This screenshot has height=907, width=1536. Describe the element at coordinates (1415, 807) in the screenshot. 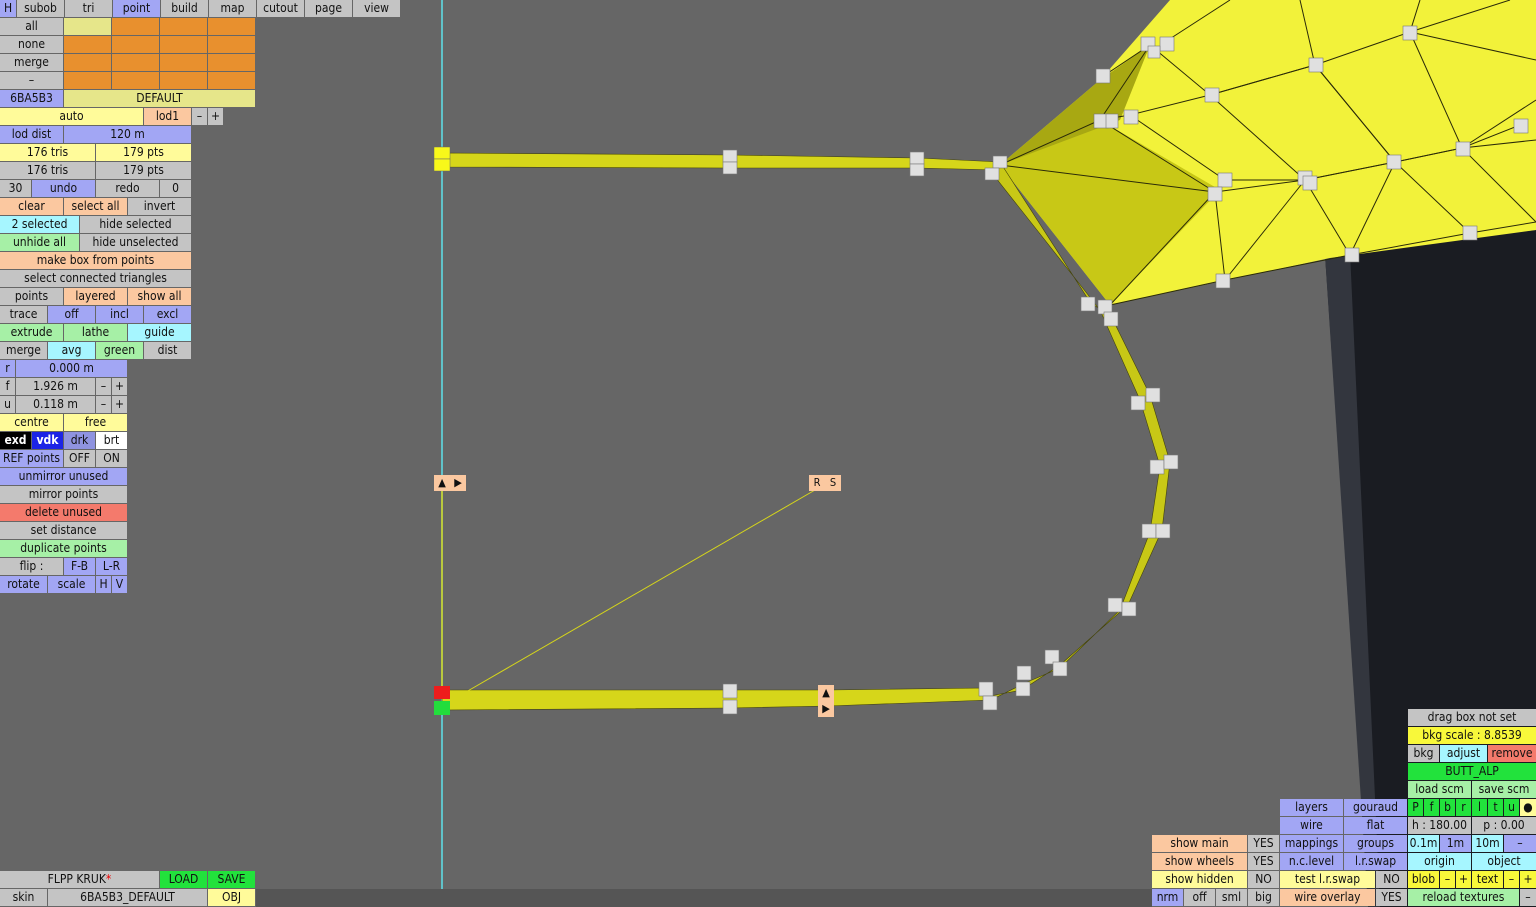

I see `flag-p-button: P` at that location.